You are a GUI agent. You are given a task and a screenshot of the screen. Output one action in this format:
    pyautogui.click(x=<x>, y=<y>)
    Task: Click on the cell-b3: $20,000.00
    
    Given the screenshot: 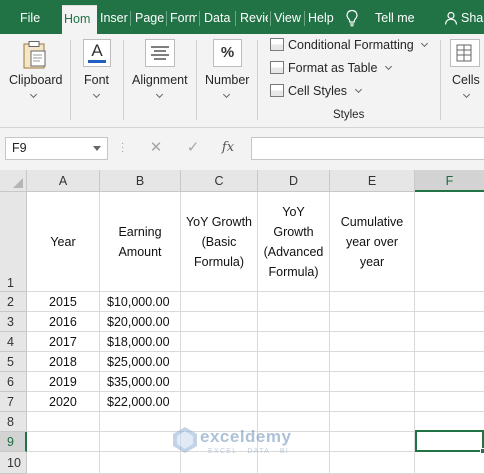 What is the action you would take?
    pyautogui.click(x=140, y=322)
    